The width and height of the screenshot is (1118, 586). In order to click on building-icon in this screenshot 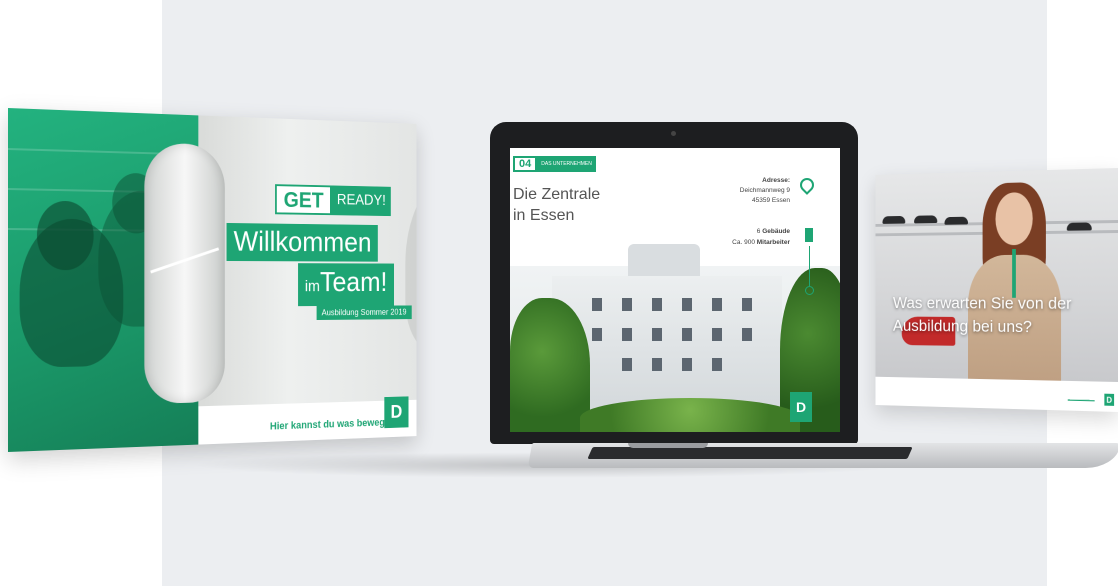, I will do `click(809, 235)`.